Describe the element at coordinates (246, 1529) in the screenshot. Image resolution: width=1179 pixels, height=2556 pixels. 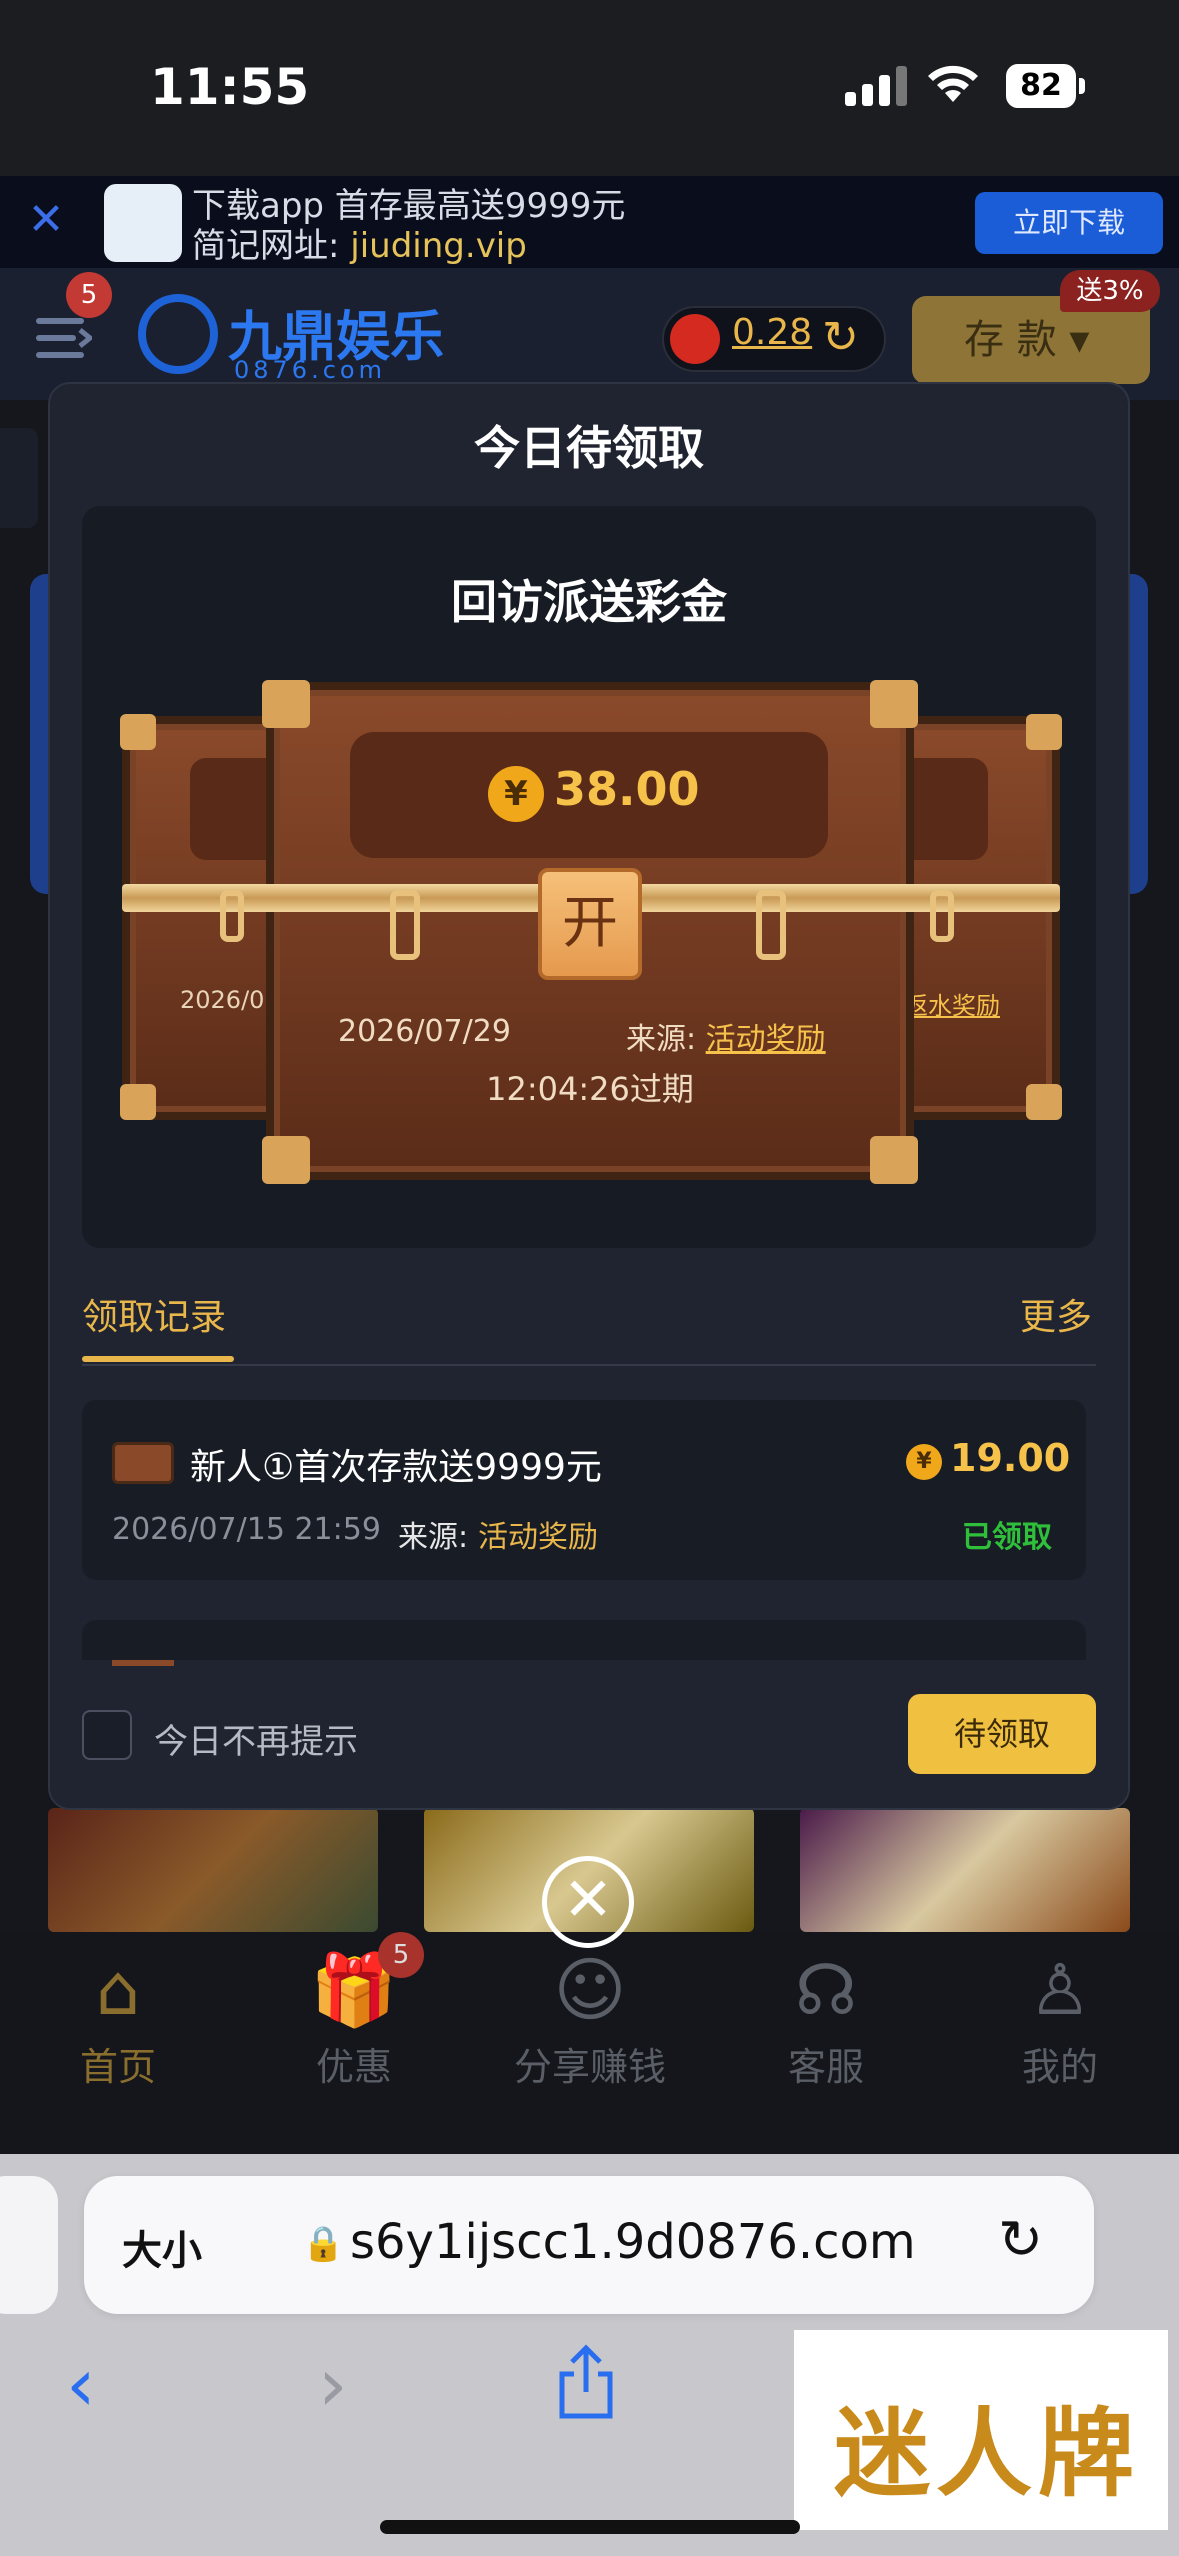
I see `record-date: 2026/07/15 21:59` at that location.